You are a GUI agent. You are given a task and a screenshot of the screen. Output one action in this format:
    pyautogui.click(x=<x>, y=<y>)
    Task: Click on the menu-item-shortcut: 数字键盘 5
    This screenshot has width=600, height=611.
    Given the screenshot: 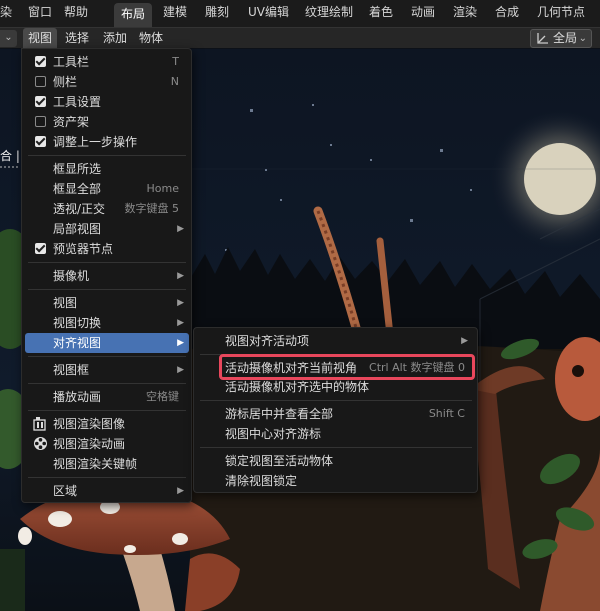 What is the action you would take?
    pyautogui.click(x=152, y=208)
    